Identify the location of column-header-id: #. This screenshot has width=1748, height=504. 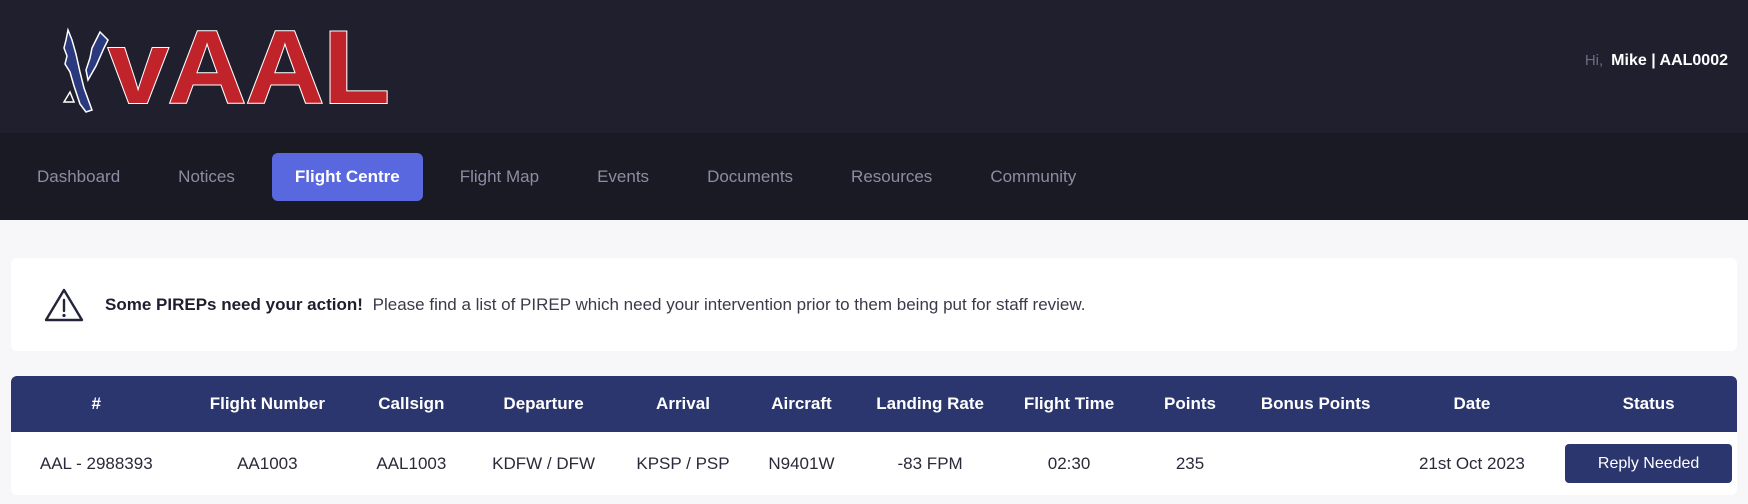
(96, 404).